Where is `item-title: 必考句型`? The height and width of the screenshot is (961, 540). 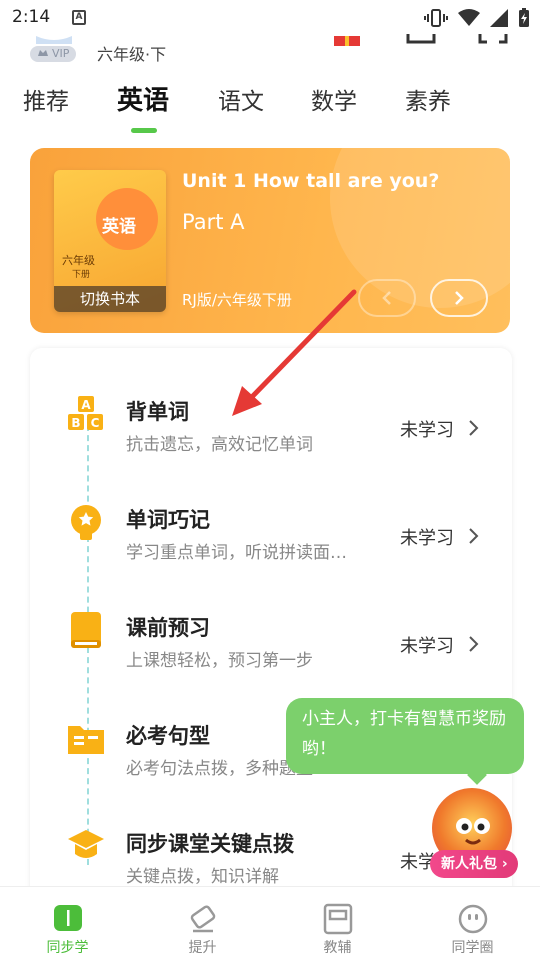 item-title: 必考句型 is located at coordinates (168, 736).